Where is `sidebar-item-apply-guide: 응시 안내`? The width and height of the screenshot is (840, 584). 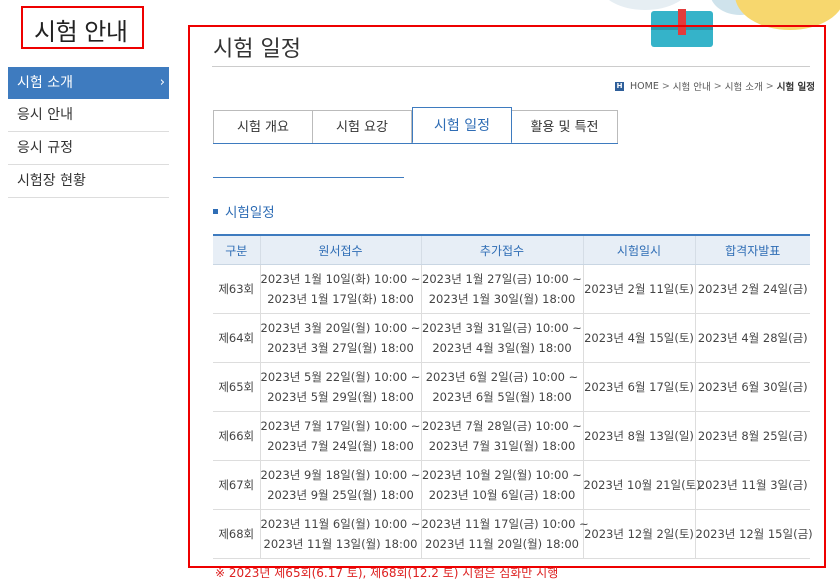
sidebar-item-apply-guide: 응시 안내 is located at coordinates (88, 115).